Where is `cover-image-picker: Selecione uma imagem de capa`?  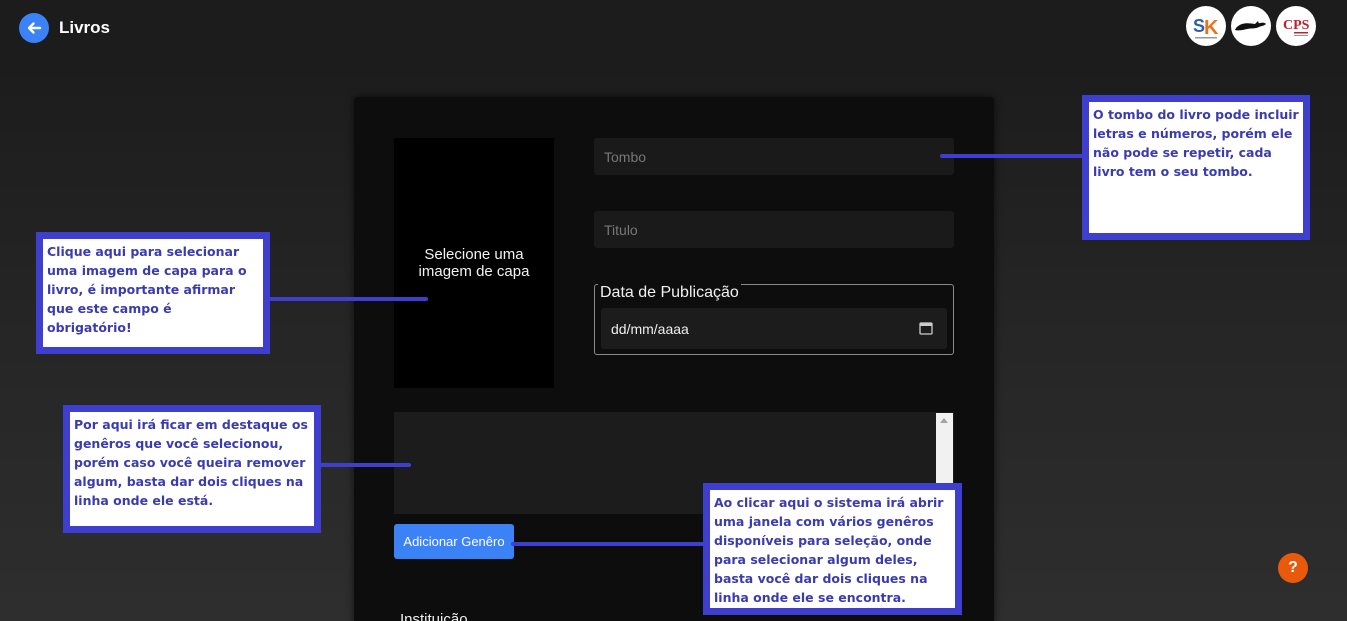 cover-image-picker: Selecione uma imagem de capa is located at coordinates (474, 263).